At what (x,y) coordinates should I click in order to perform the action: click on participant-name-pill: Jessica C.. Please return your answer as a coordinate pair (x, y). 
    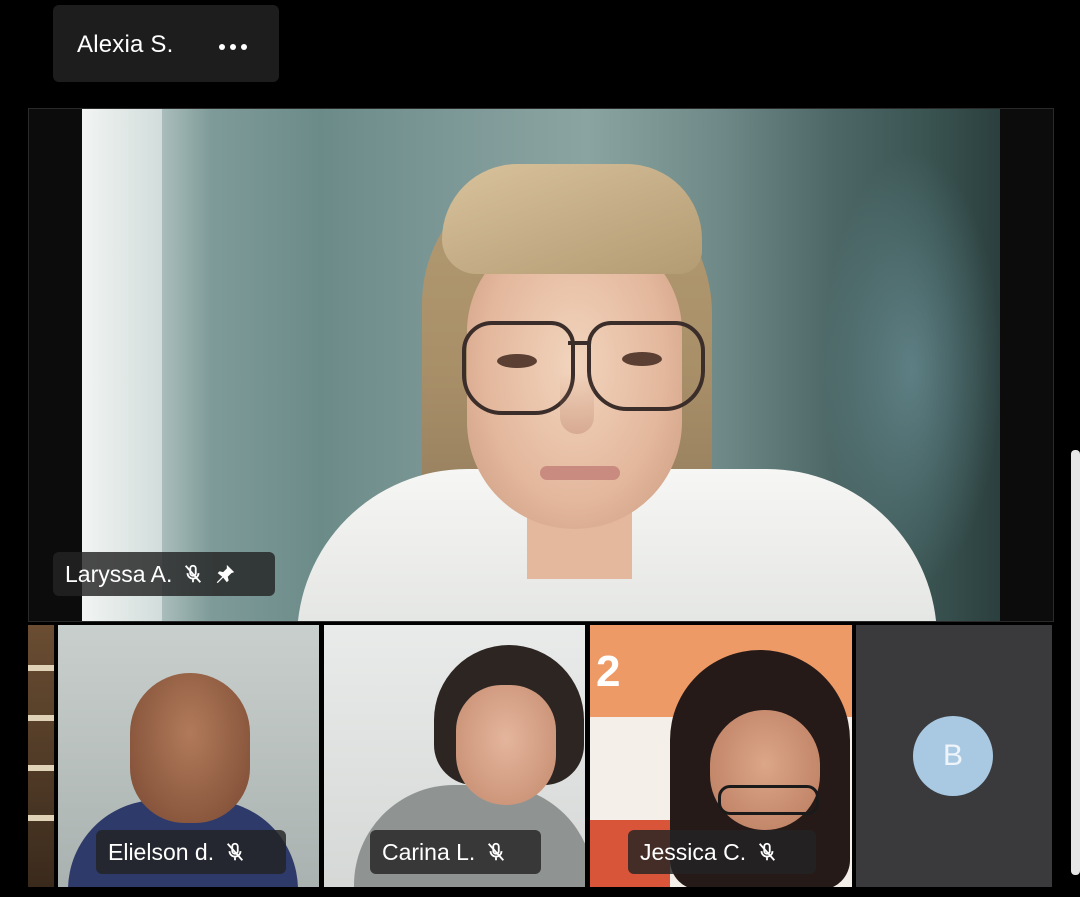
    Looking at the image, I should click on (722, 852).